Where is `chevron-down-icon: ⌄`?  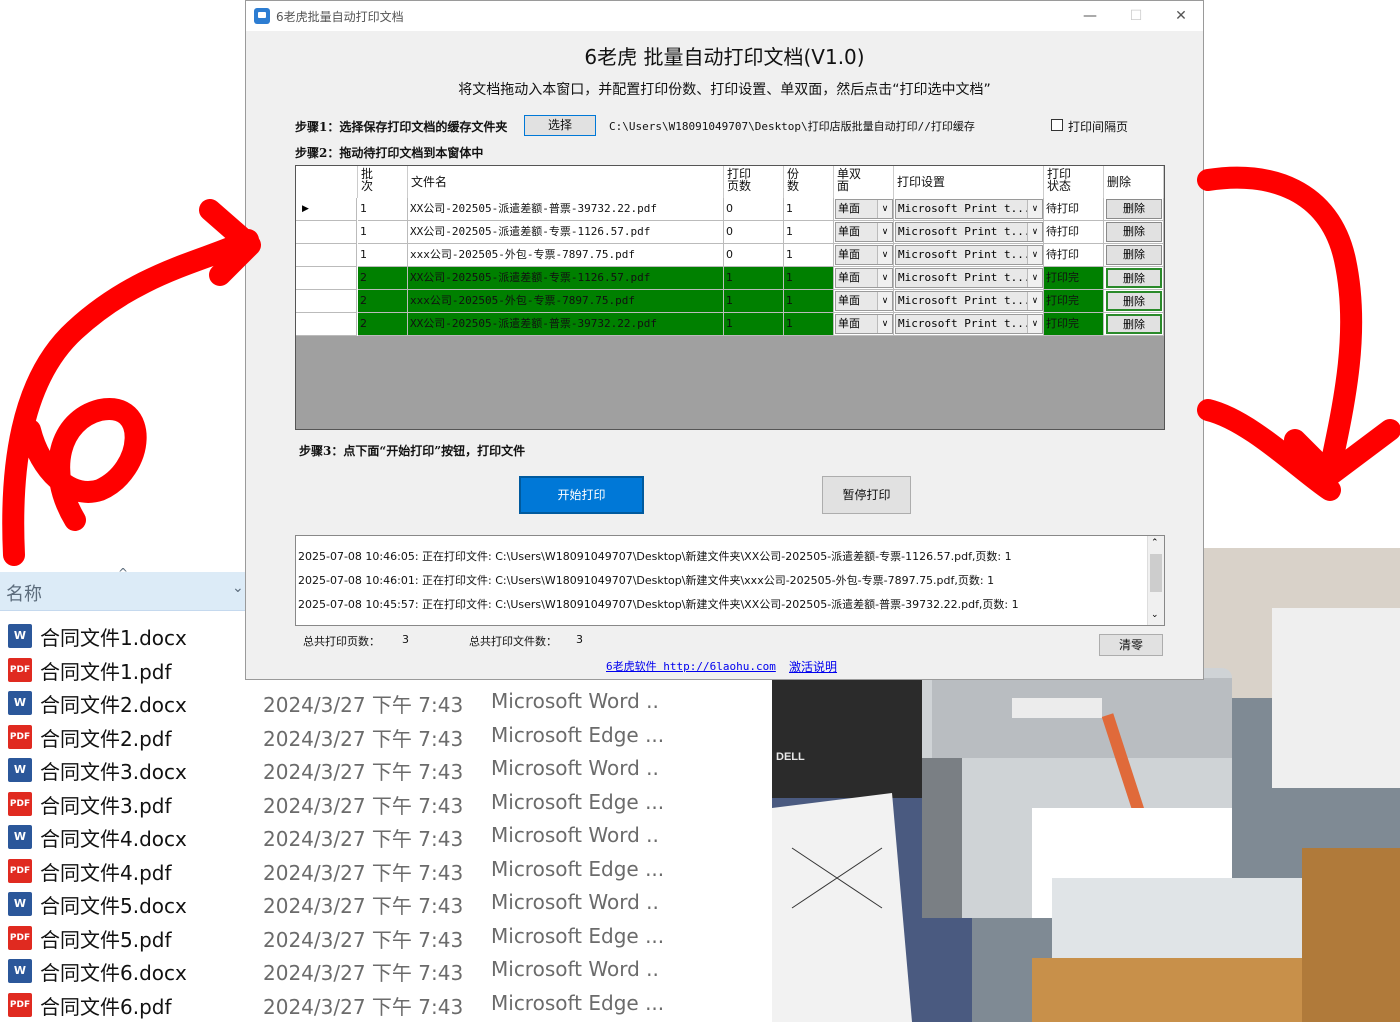
chevron-down-icon: ⌄ is located at coordinates (238, 588).